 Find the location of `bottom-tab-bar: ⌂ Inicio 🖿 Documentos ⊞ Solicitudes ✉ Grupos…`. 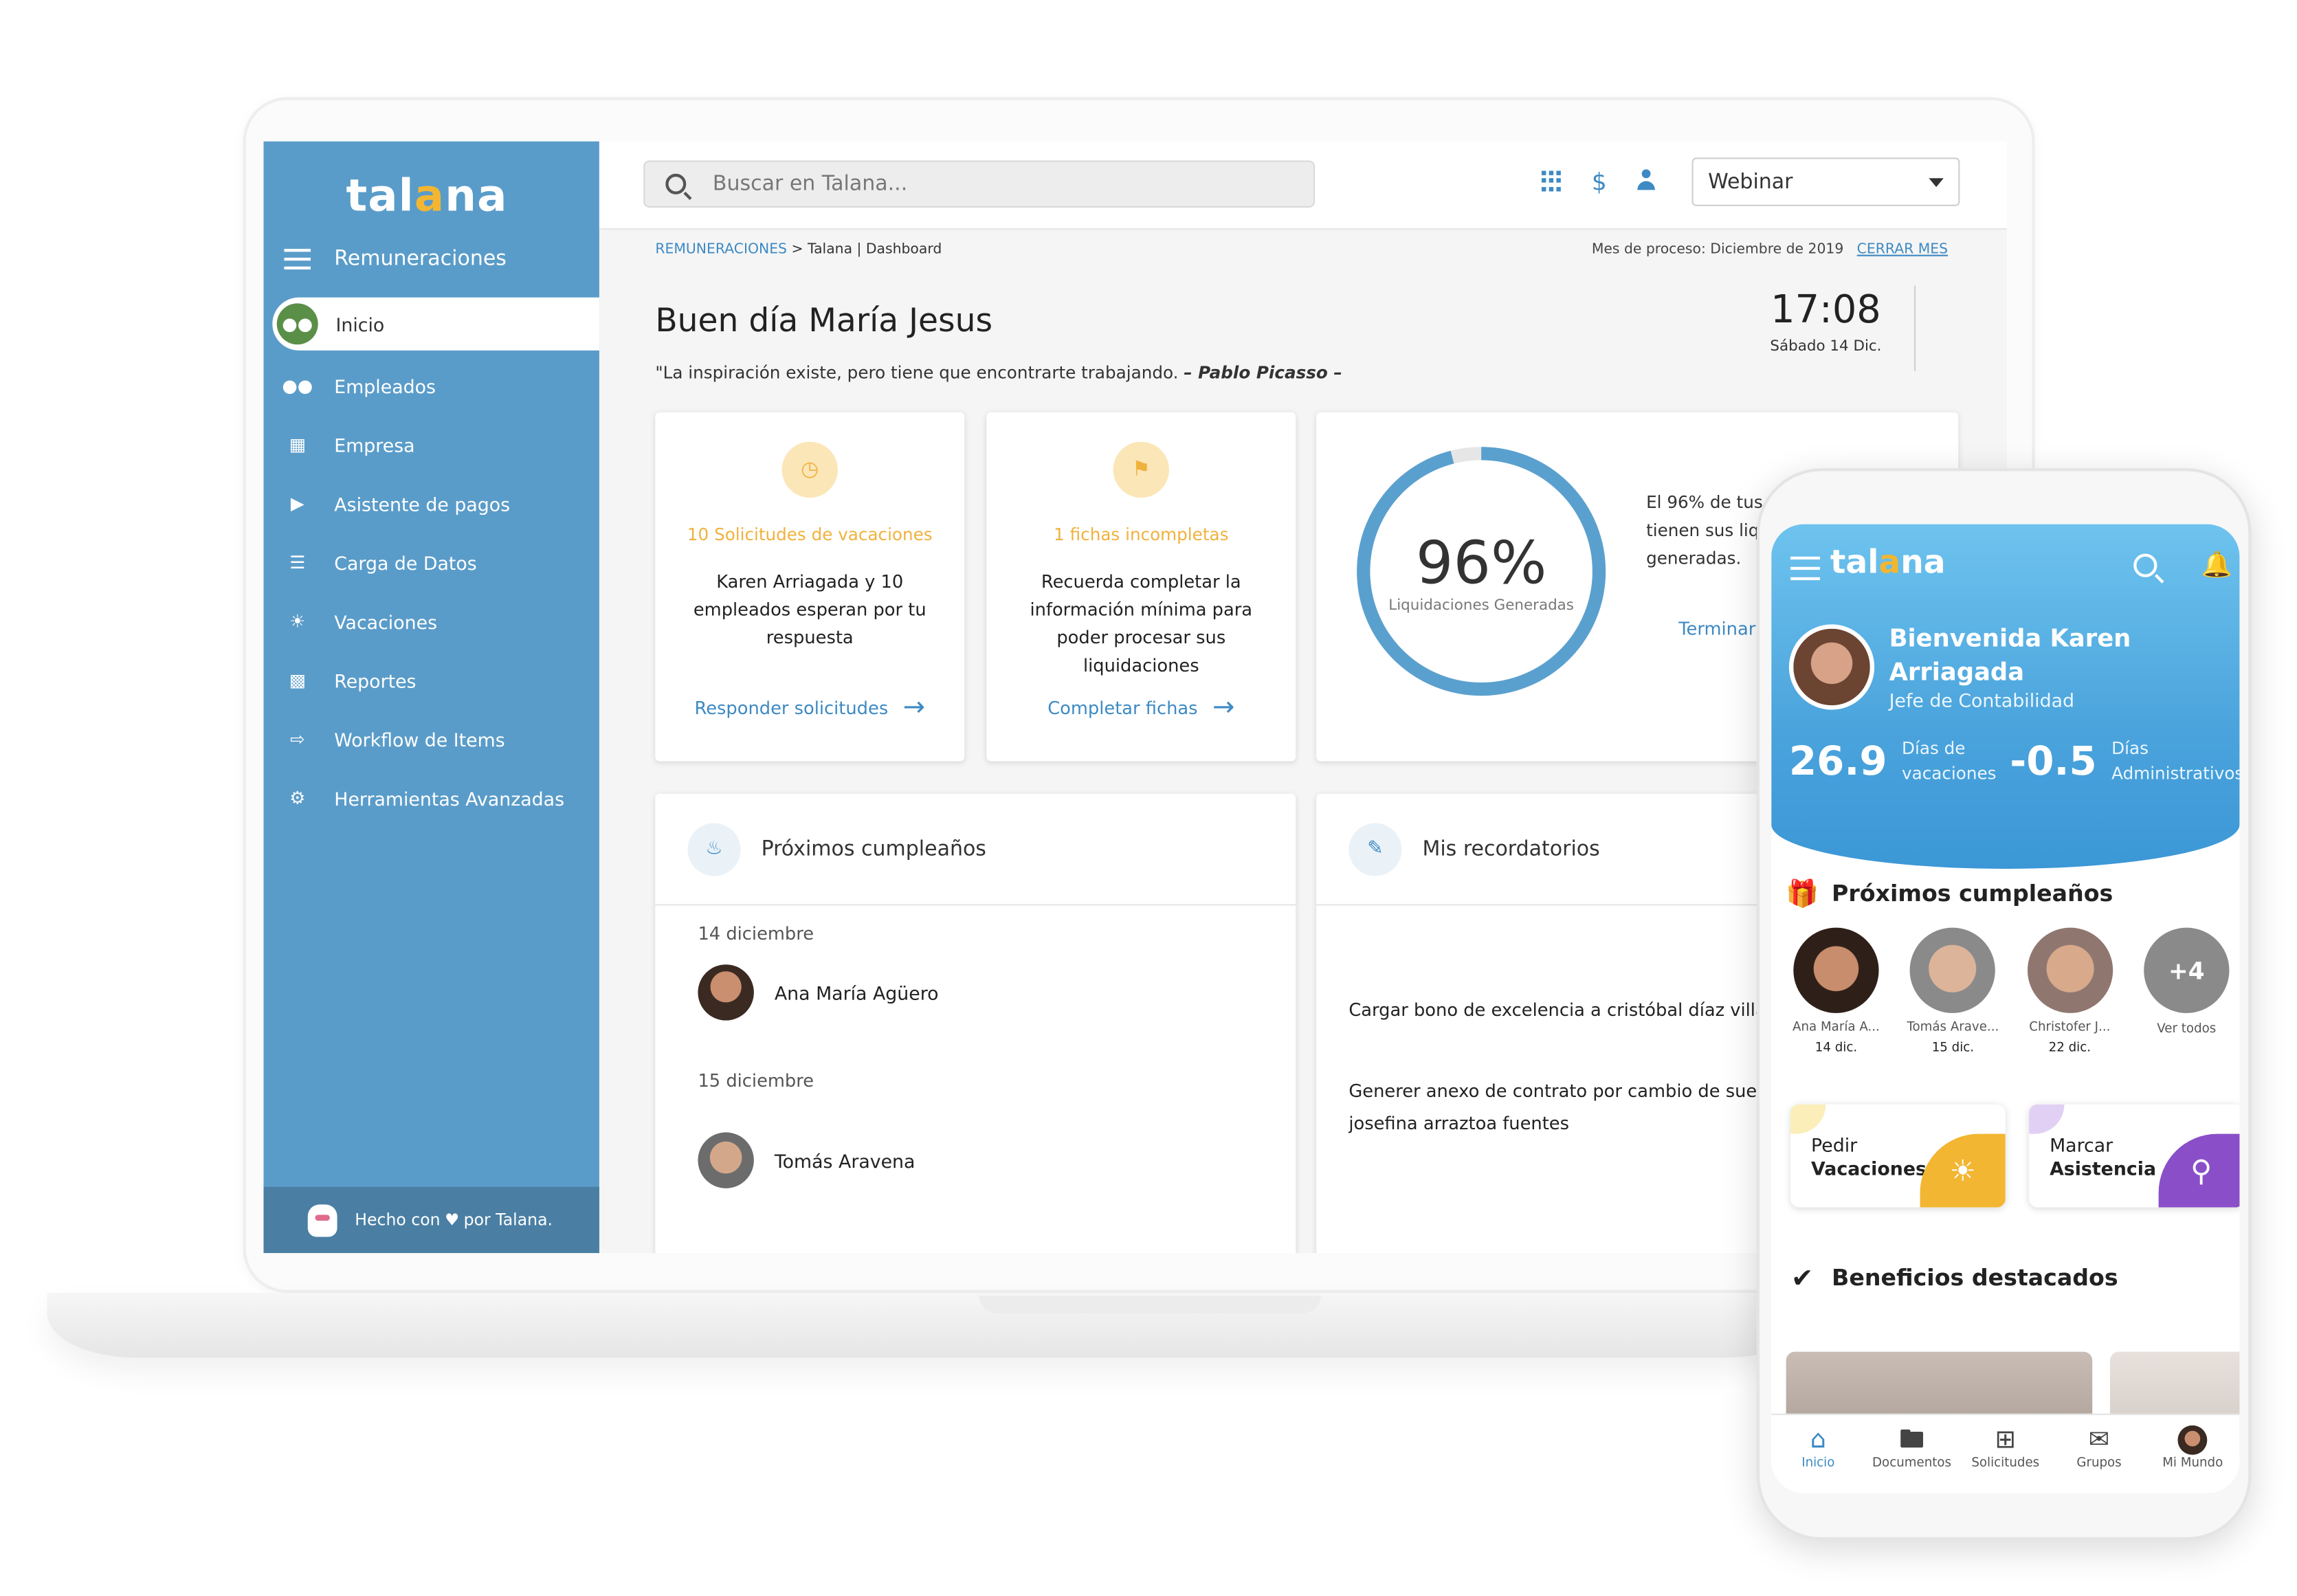

bottom-tab-bar: ⌂ Inicio 🖿 Documentos ⊞ Solicitudes ✉ Grupos… is located at coordinates (2005, 1453).